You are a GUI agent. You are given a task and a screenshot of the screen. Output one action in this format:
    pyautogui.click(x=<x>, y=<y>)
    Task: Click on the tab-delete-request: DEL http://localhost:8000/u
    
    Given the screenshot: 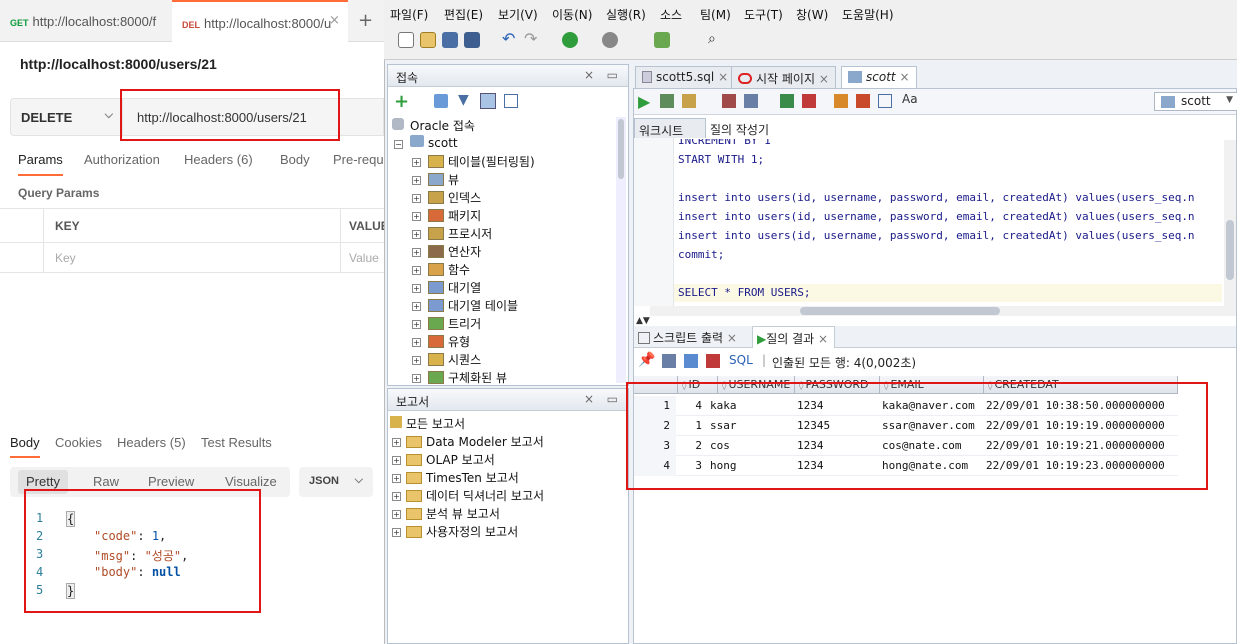 What is the action you would take?
    pyautogui.click(x=260, y=21)
    